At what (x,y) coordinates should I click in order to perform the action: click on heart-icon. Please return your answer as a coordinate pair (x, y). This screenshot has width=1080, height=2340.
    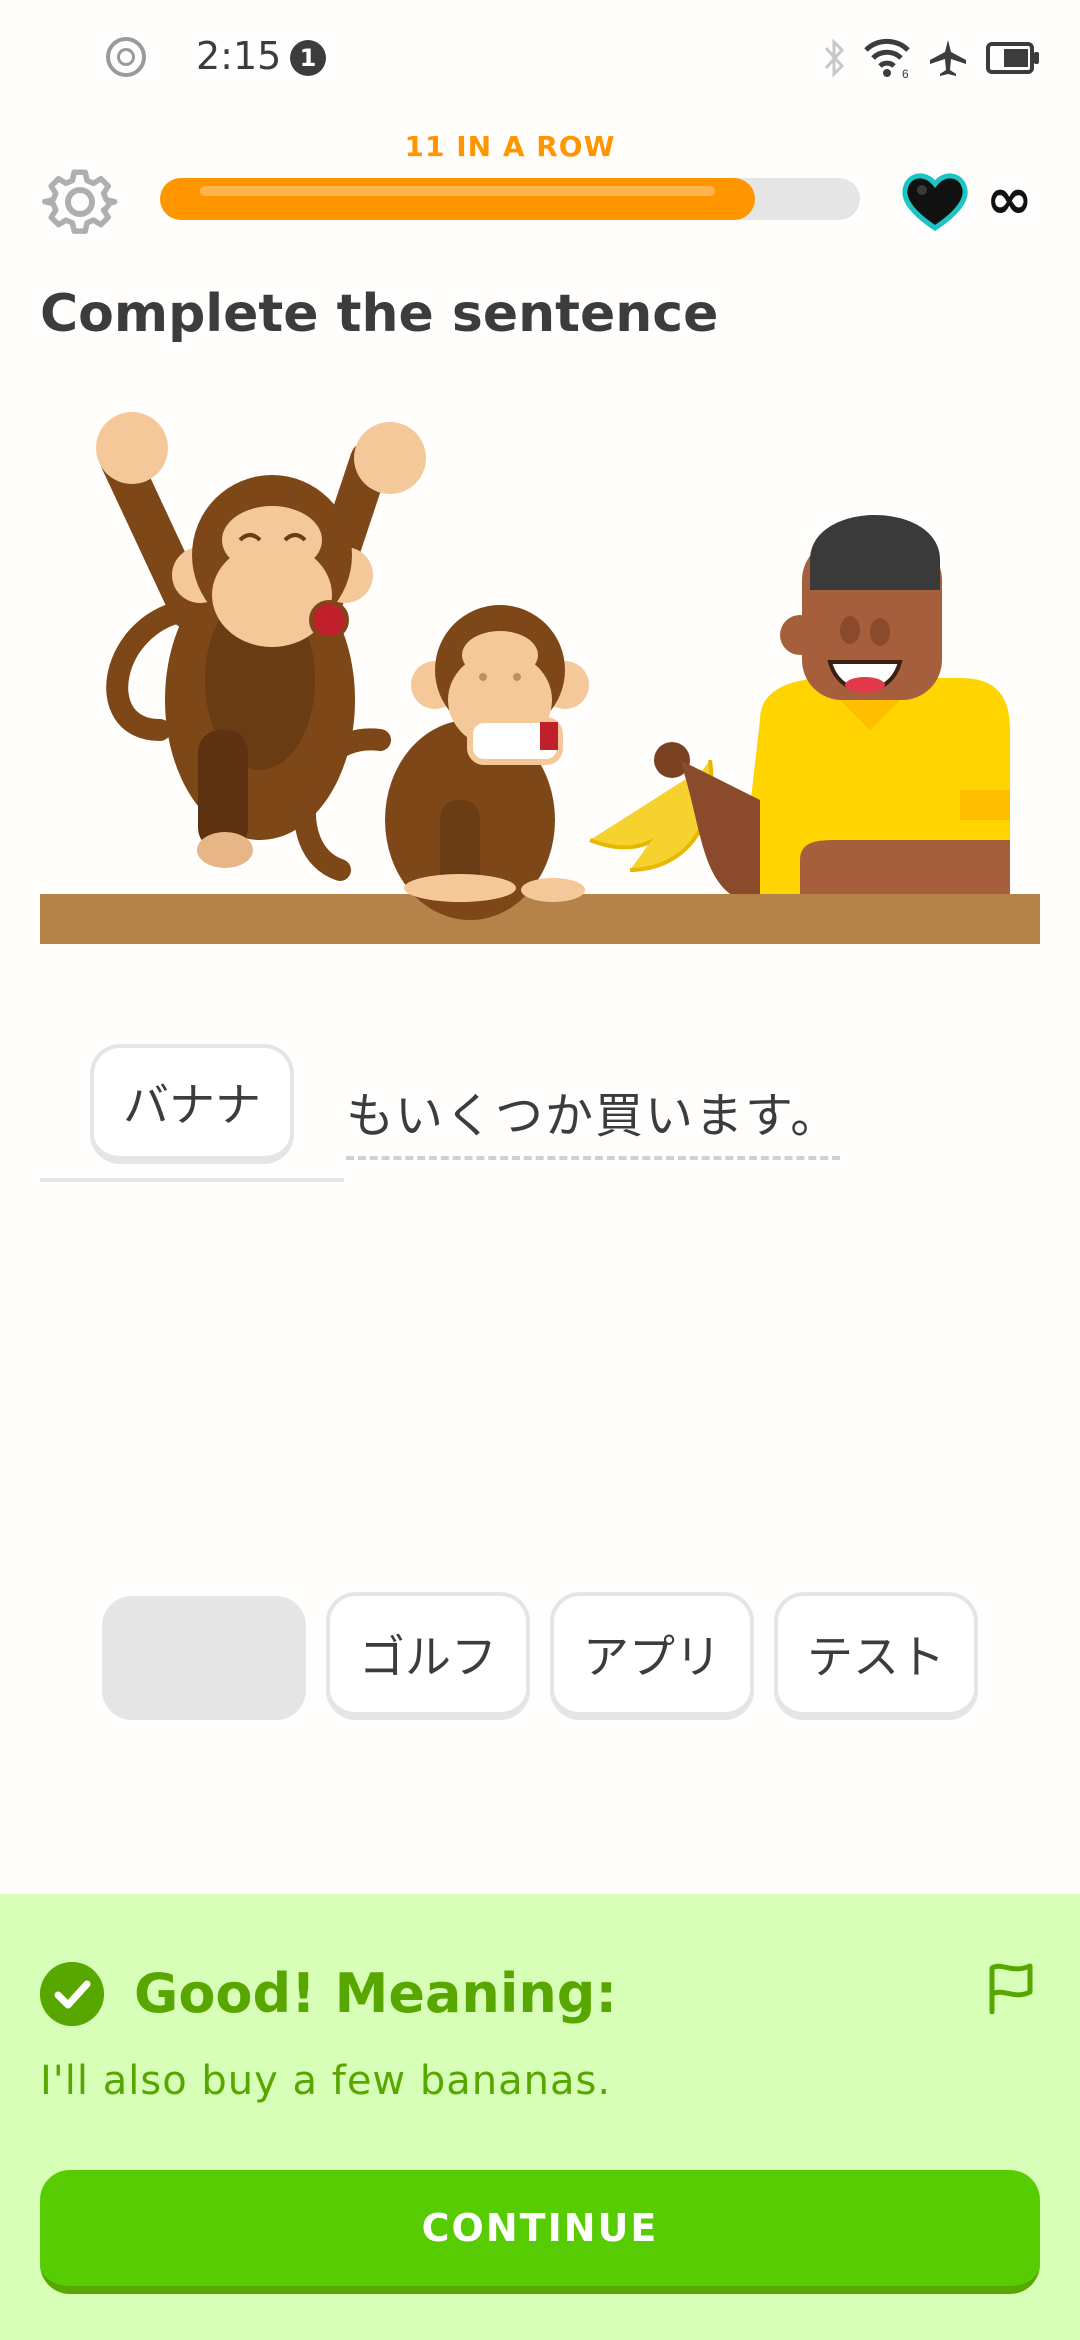
    Looking at the image, I should click on (935, 201).